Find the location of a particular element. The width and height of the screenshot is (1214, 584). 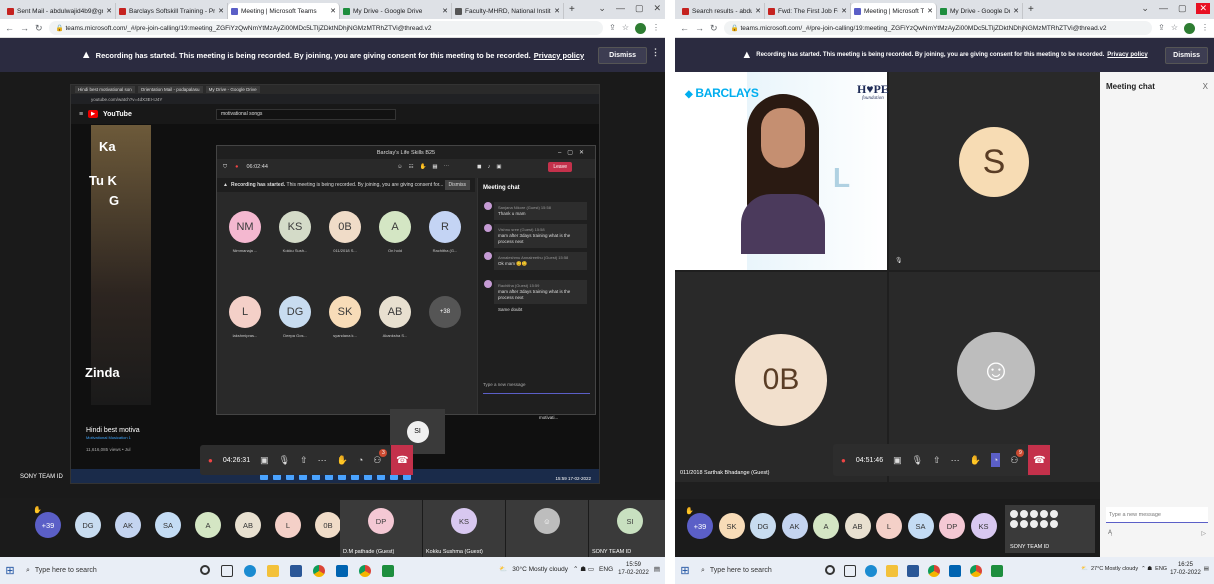

browser-tab: Barclays Softskill Training - Pre ✕ is located at coordinates (172, 11).